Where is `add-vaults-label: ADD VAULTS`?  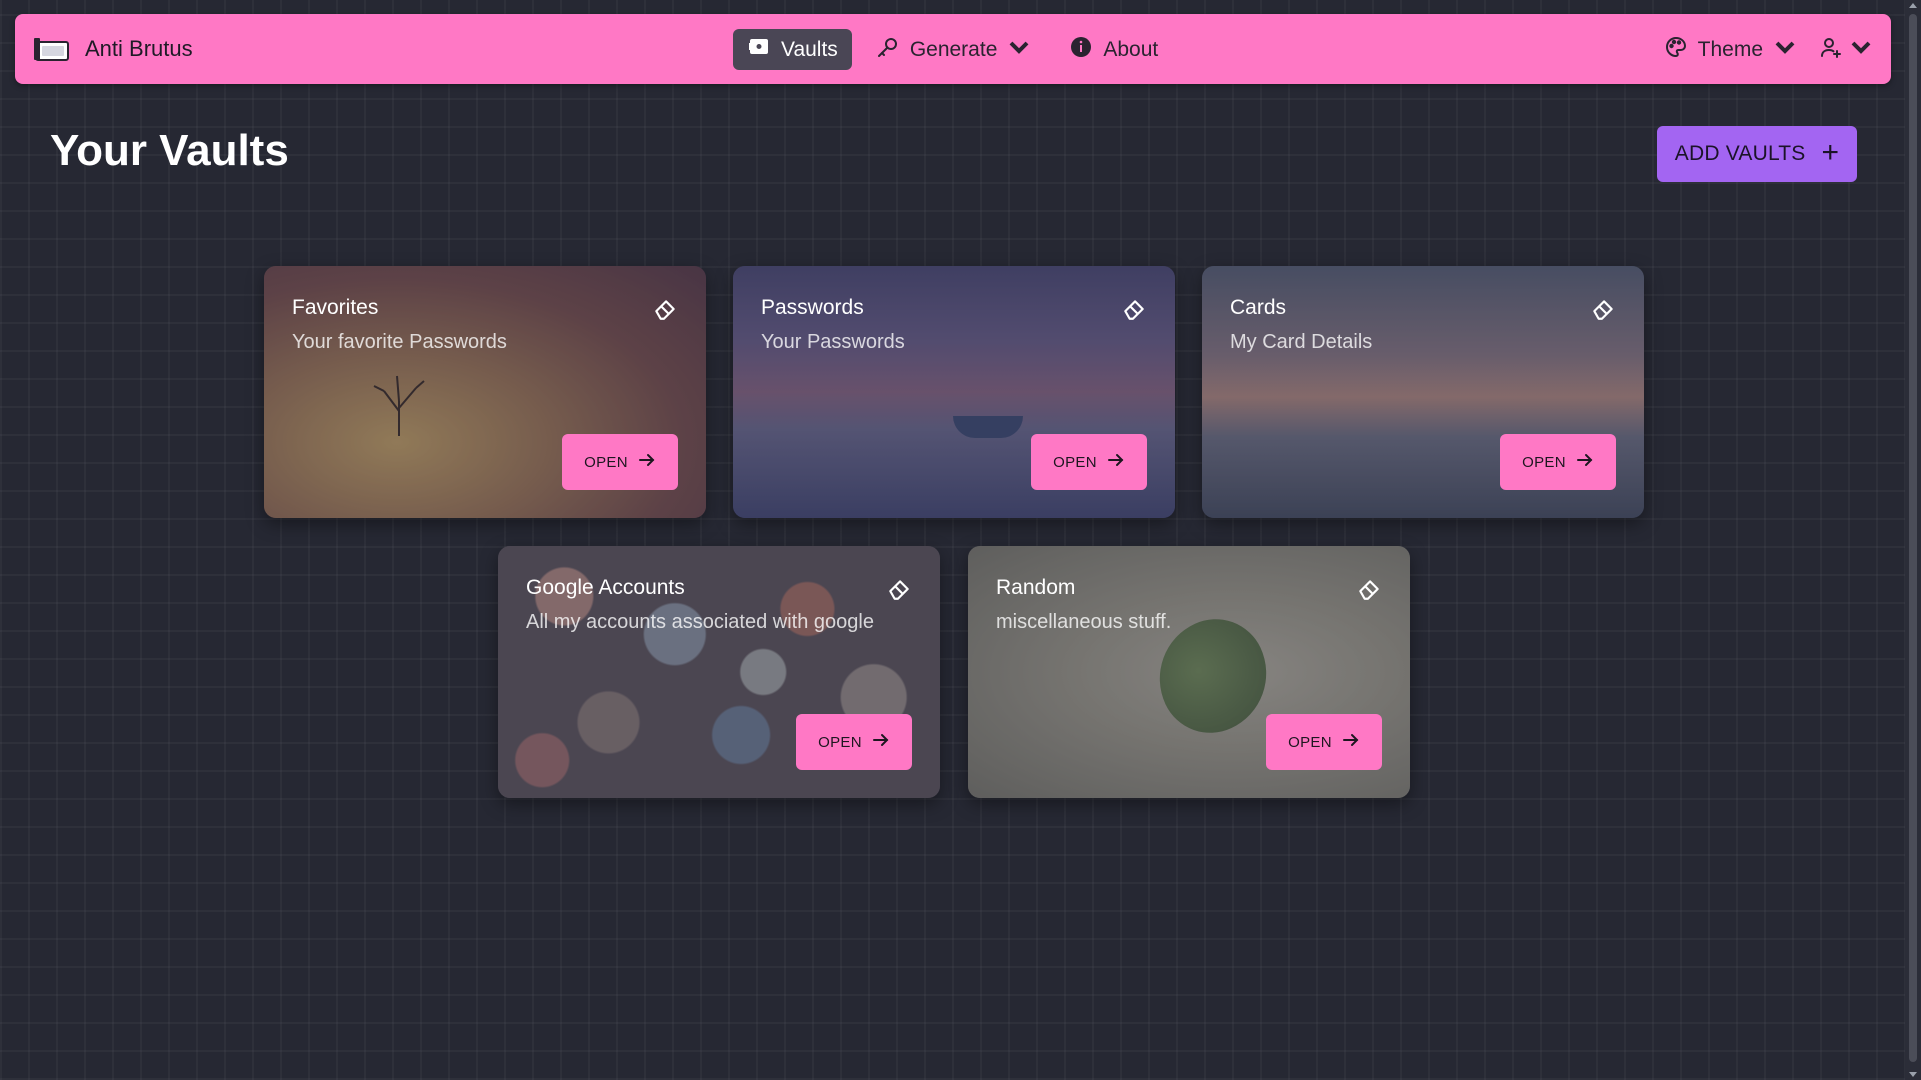
add-vaults-label: ADD VAULTS is located at coordinates (1740, 153).